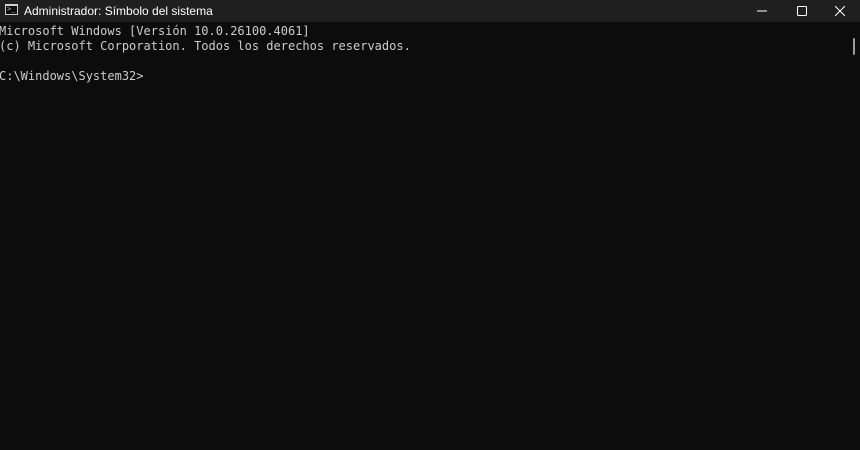  I want to click on minimize-button, so click(762, 11).